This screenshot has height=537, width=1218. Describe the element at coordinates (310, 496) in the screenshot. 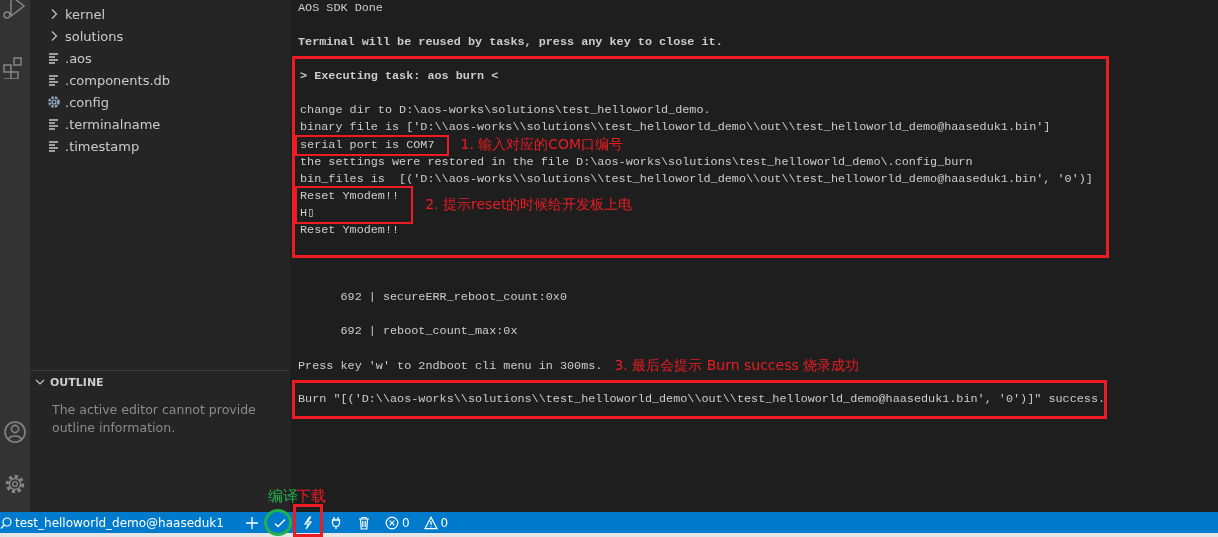

I see `annotation-note: 下载` at that location.